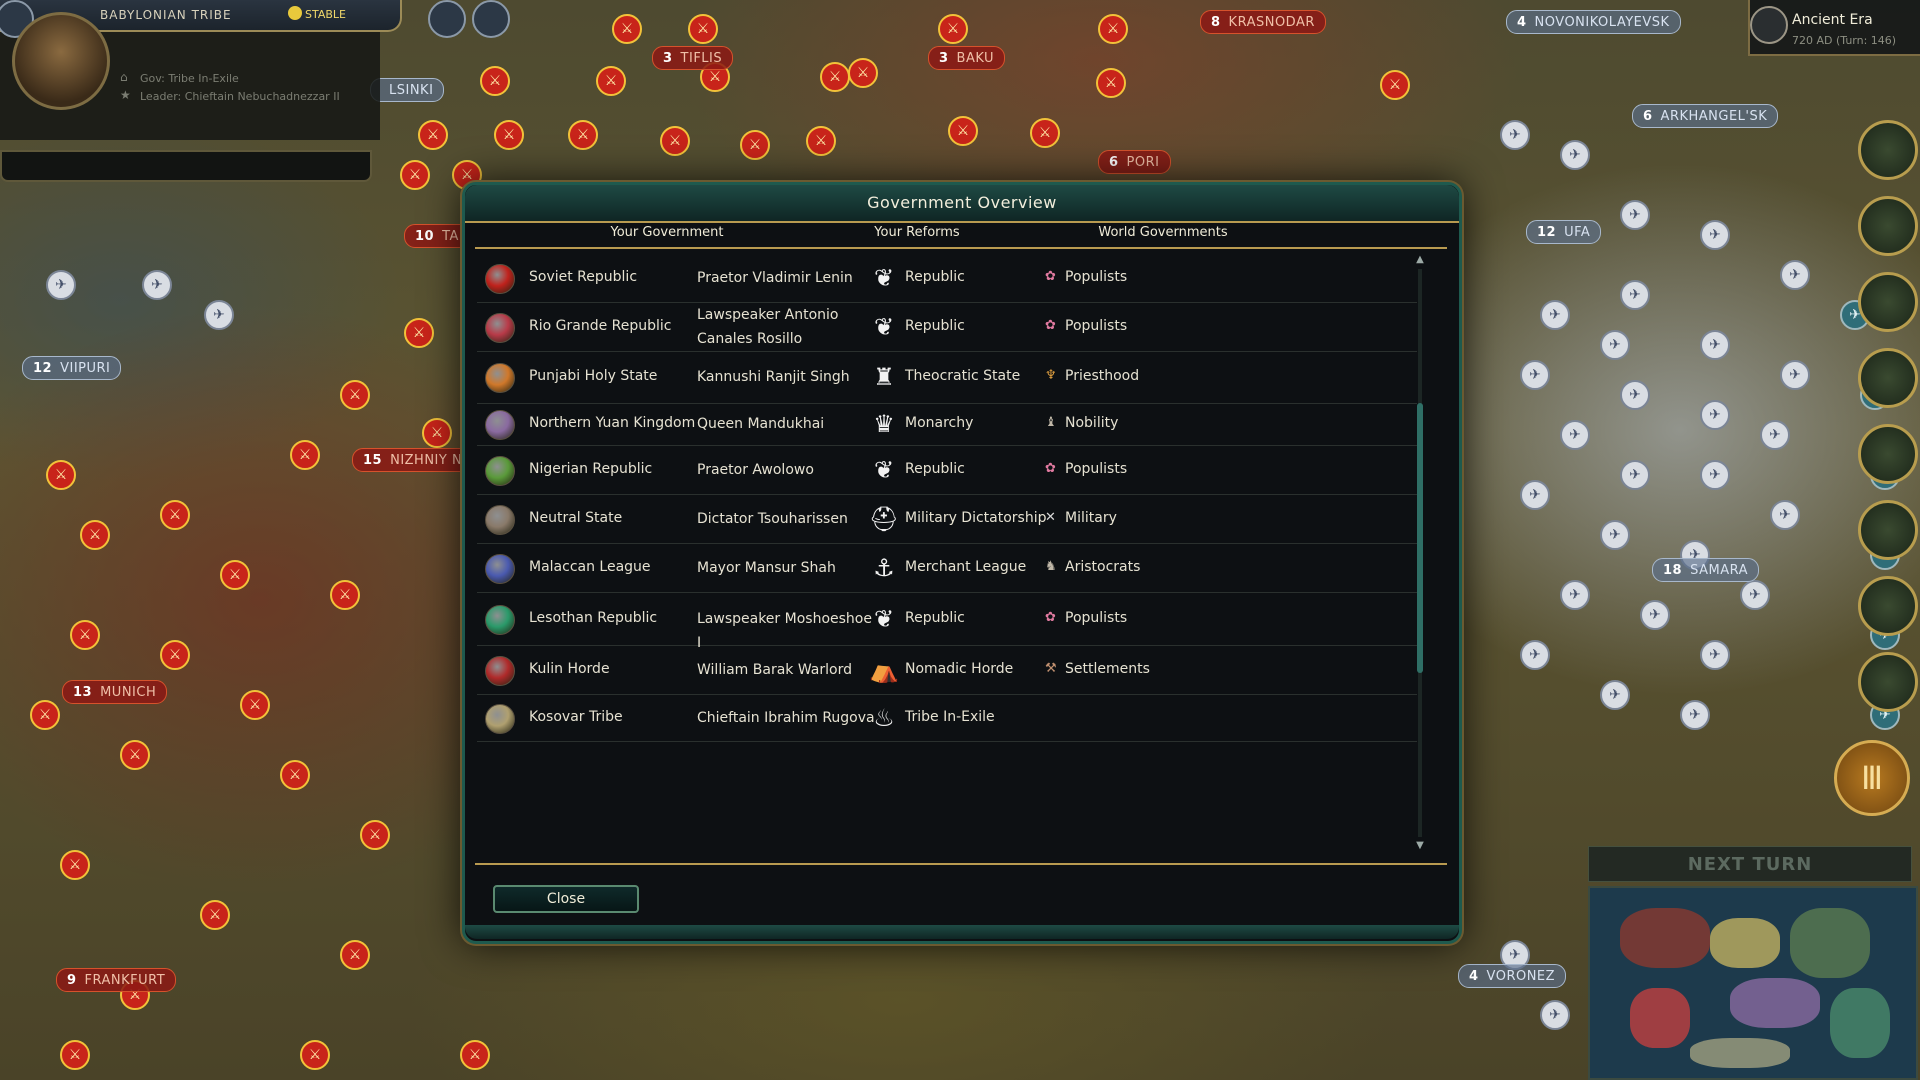 This screenshot has height=1080, width=1920. What do you see at coordinates (967, 58) in the screenshot?
I see `city-banner: 3 BAKU` at bounding box center [967, 58].